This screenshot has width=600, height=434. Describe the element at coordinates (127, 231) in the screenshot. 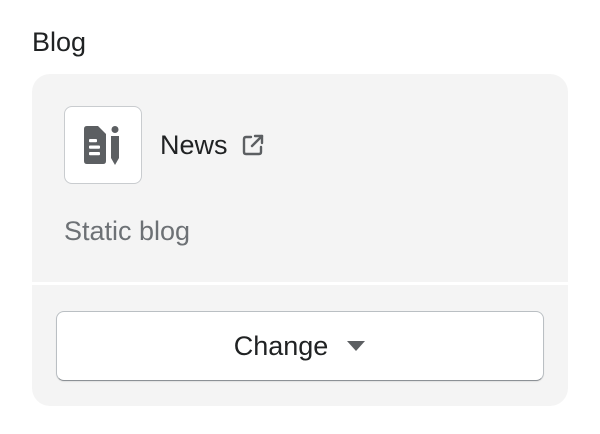

I see `blog-type: Static blog` at that location.